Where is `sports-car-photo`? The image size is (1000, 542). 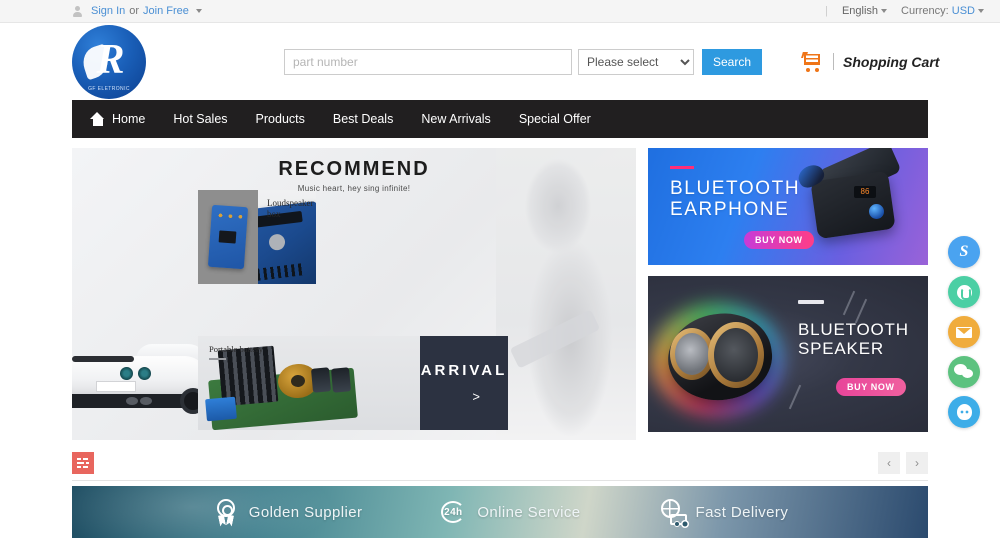 sports-car-photo is located at coordinates (144, 375).